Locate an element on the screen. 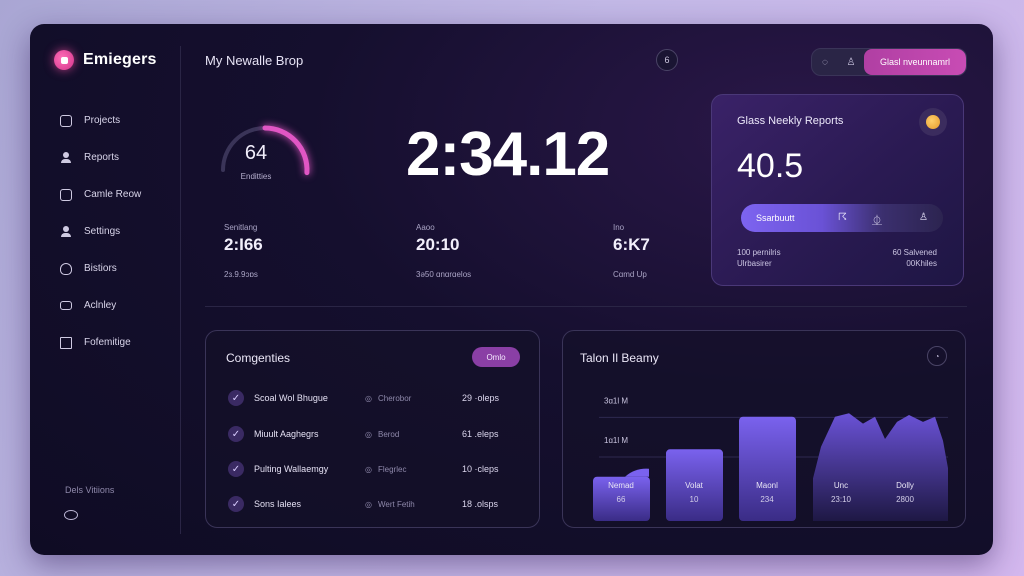 The width and height of the screenshot is (1024, 576). gauge: 64 Enditties is located at coordinates (271, 149).